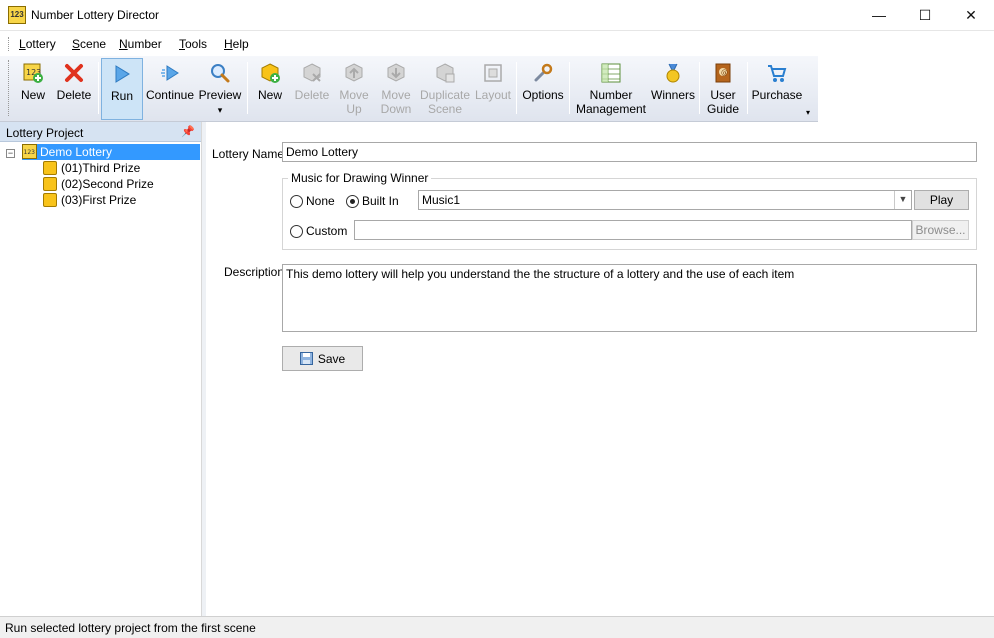  What do you see at coordinates (352, 201) in the screenshot?
I see `radio-built-in-circle` at bounding box center [352, 201].